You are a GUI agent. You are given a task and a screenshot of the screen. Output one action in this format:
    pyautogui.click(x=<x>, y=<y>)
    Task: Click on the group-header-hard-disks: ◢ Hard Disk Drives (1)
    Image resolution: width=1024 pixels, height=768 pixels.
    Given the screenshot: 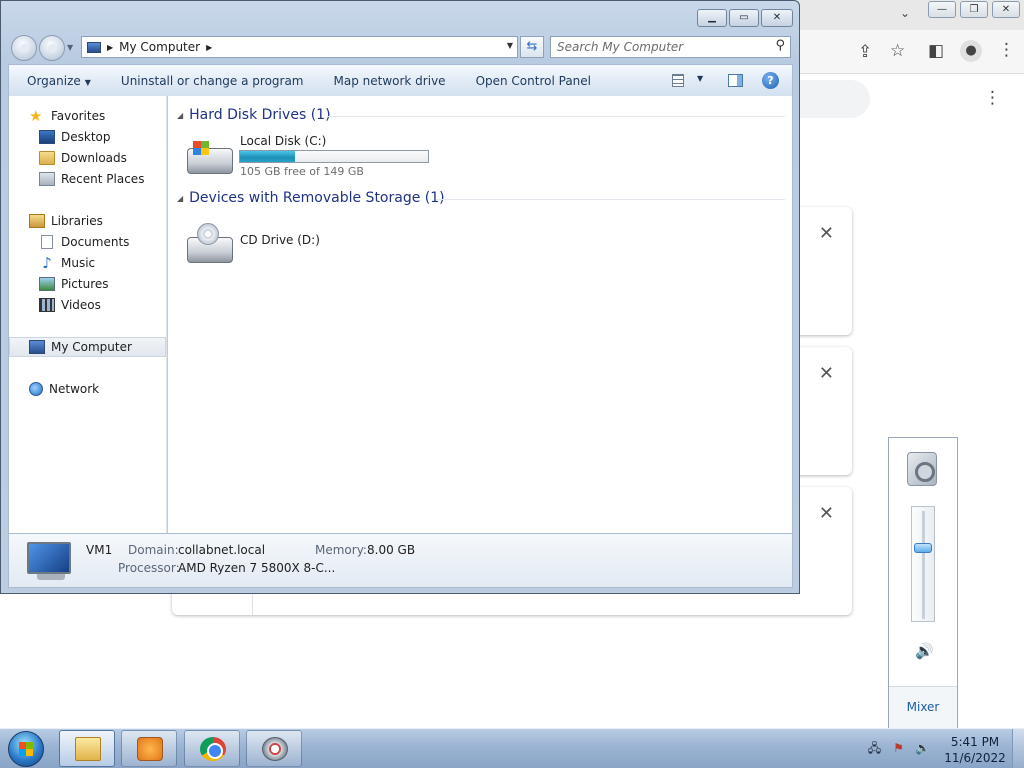 What is the action you would take?
    pyautogui.click(x=249, y=115)
    